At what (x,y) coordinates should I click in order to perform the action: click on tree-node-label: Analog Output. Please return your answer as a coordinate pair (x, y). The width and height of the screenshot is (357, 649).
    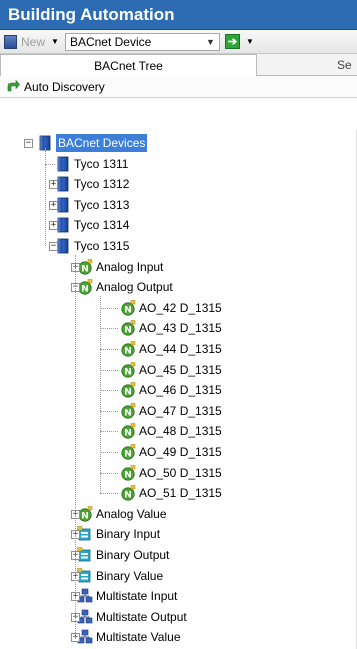
    Looking at the image, I should click on (134, 287).